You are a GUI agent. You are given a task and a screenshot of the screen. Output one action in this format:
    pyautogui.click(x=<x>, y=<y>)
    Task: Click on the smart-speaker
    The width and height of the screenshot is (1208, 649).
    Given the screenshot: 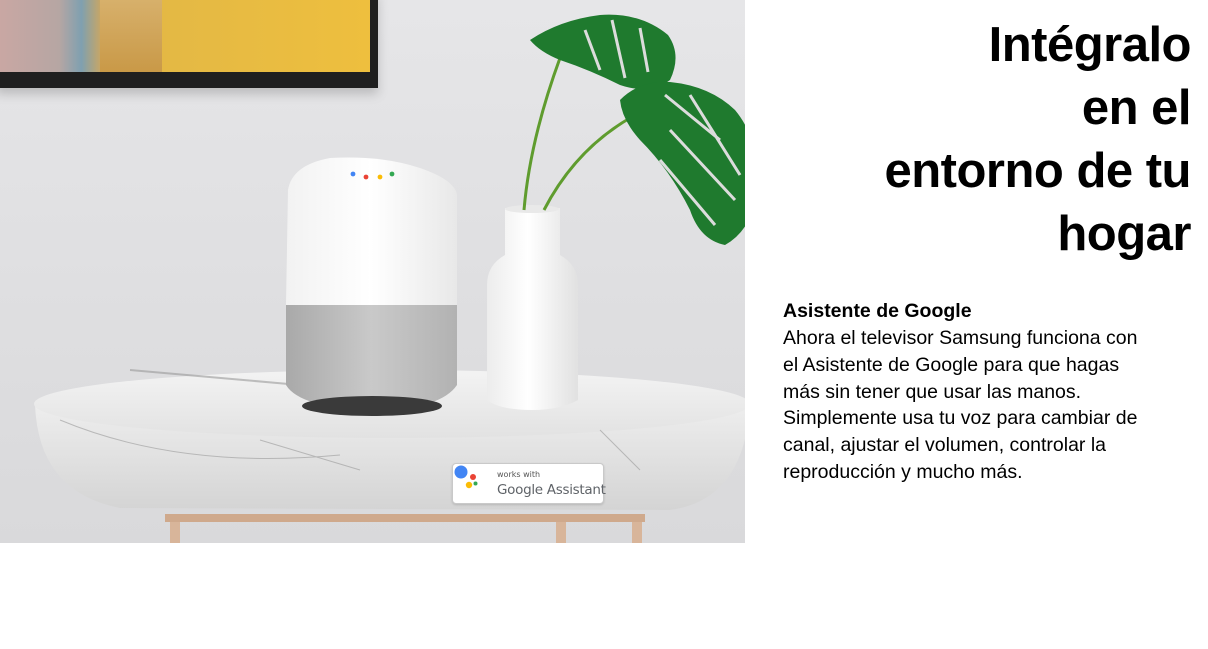 What is the action you would take?
    pyautogui.click(x=371, y=286)
    